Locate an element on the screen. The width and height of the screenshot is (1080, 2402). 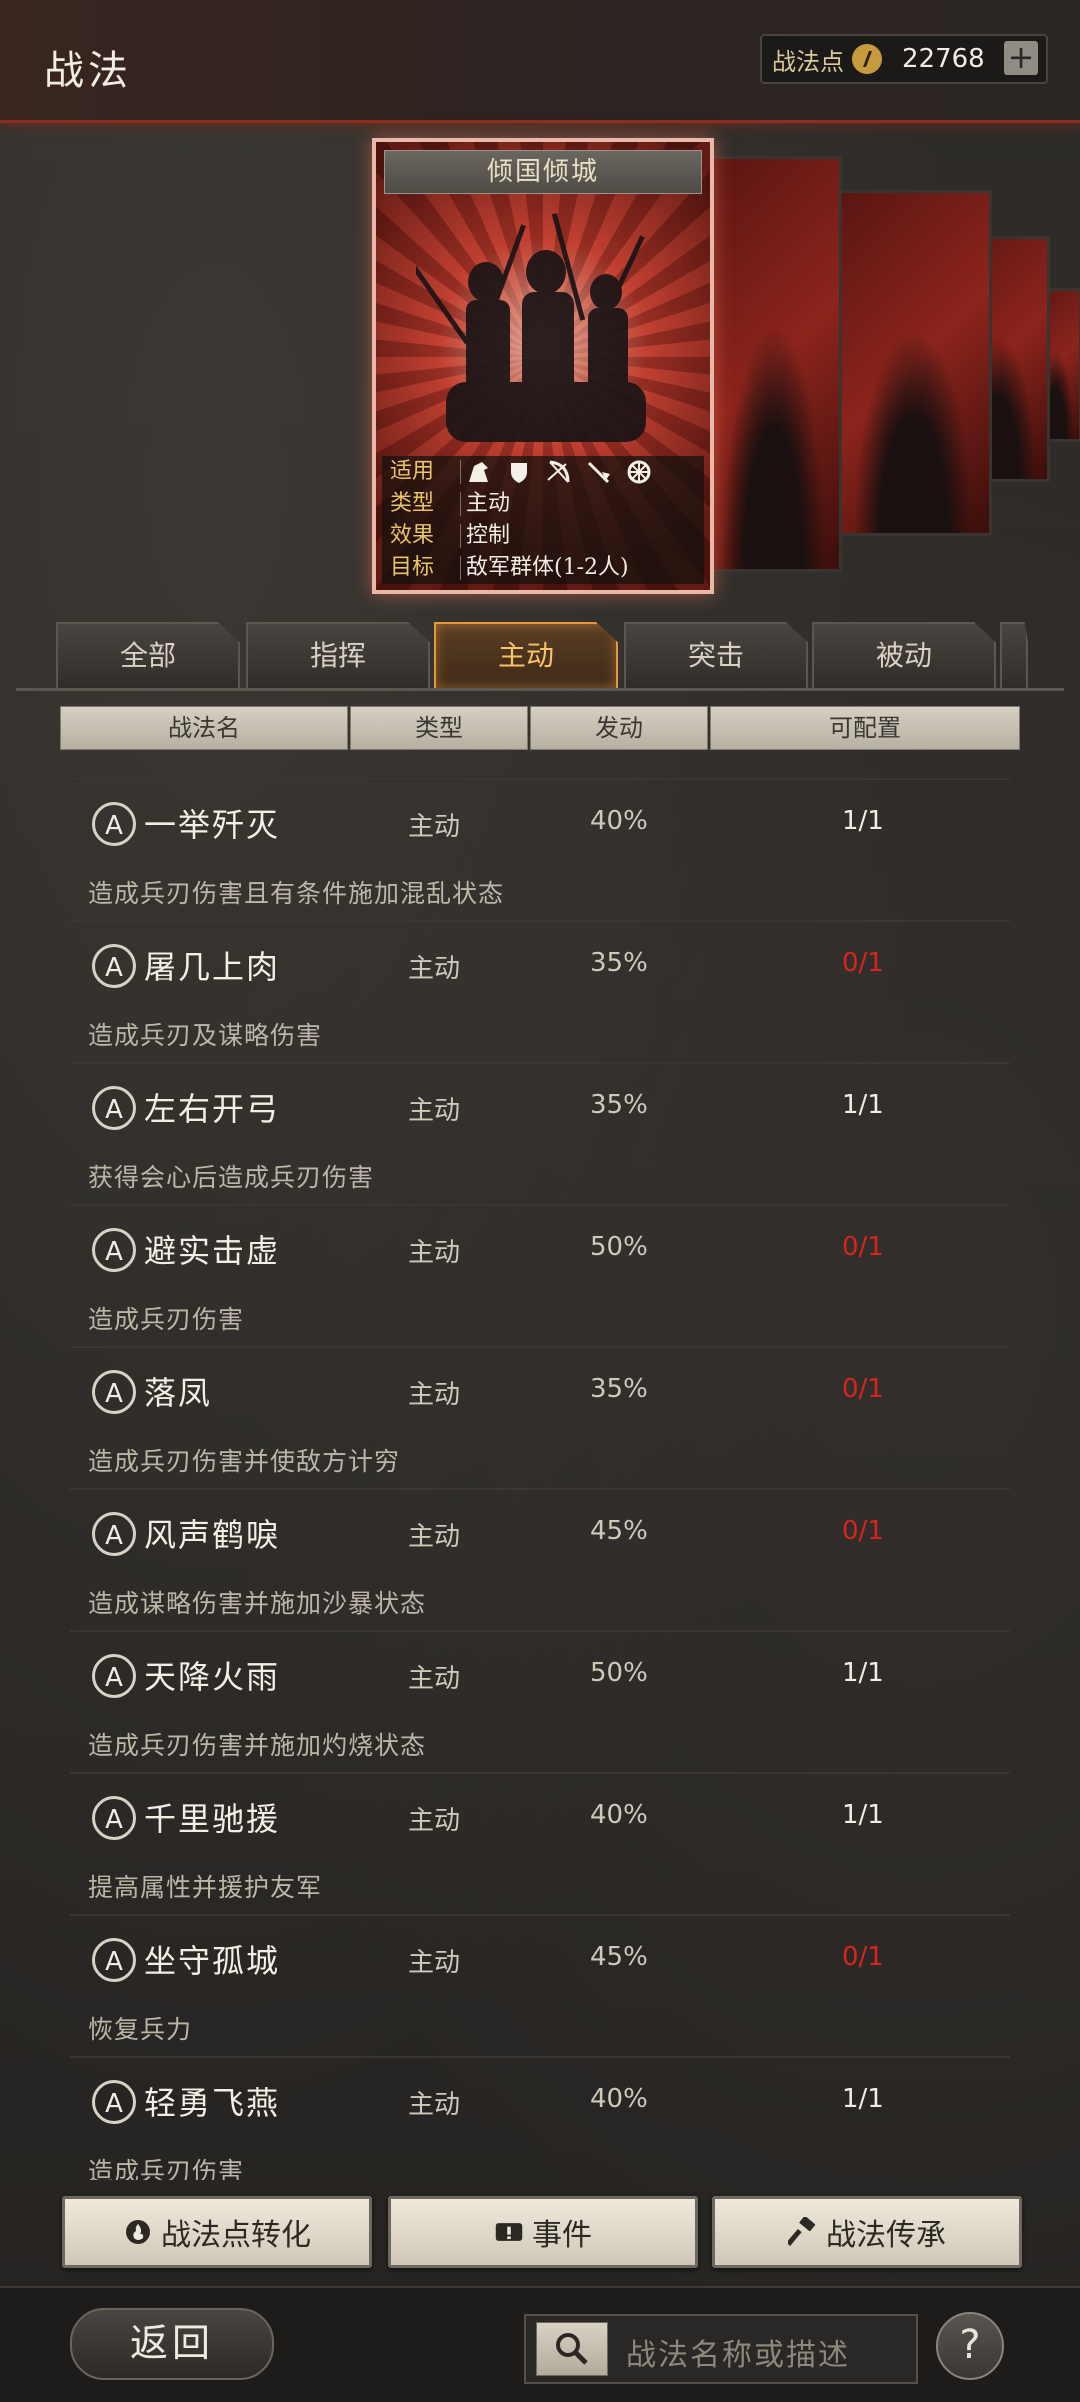
search-icon is located at coordinates (572, 2349).